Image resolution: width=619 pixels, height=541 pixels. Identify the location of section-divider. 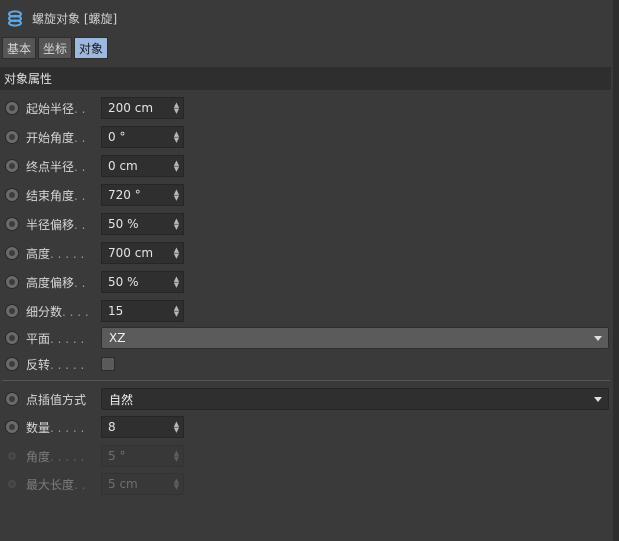
(306, 380).